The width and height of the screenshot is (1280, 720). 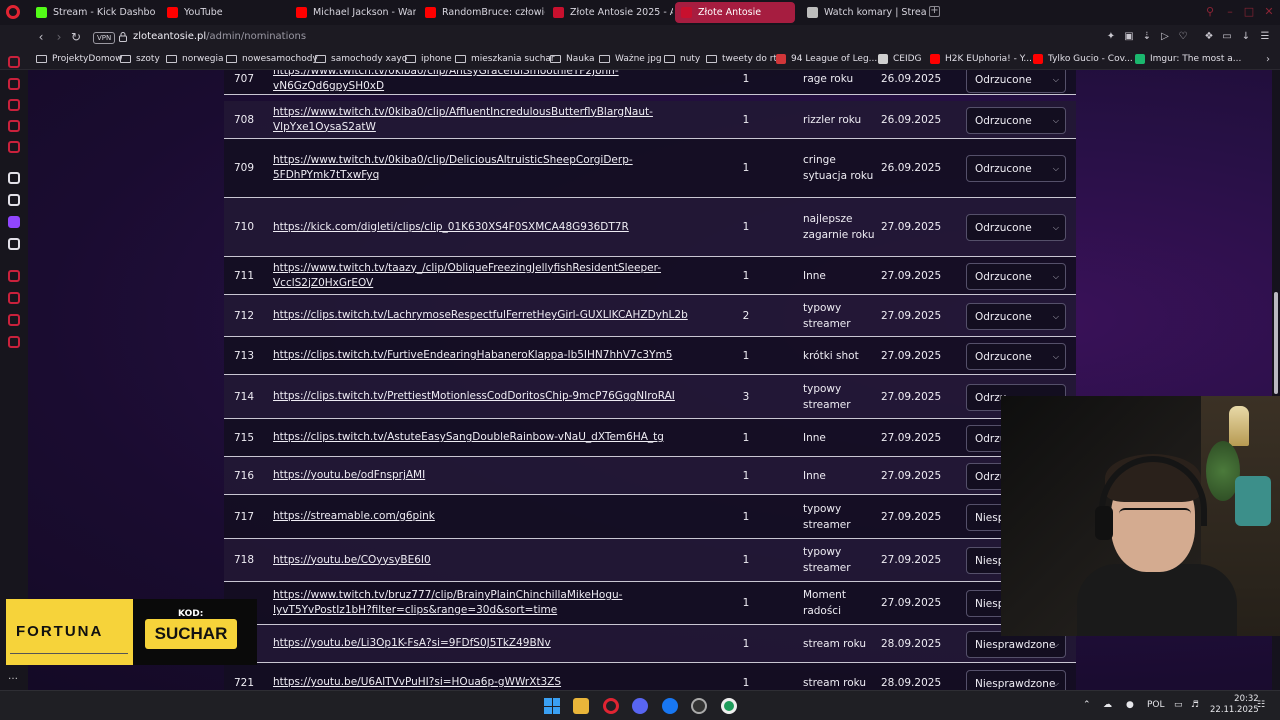 I want to click on snapshot-icon: ▣, so click(x=1129, y=37).